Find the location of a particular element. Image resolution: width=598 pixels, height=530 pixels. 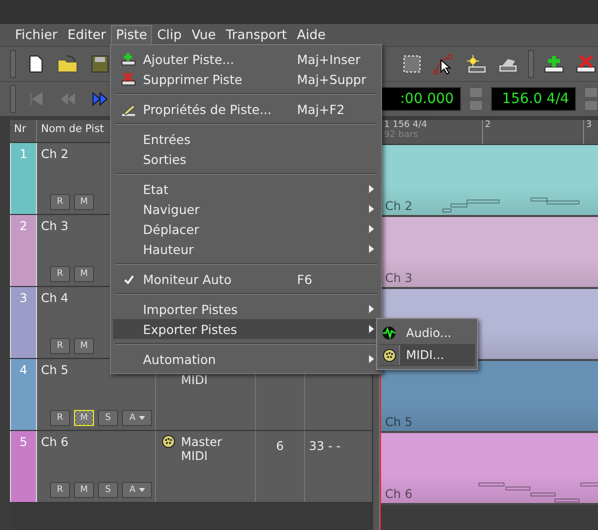

menu-title: Editer is located at coordinates (87, 35).